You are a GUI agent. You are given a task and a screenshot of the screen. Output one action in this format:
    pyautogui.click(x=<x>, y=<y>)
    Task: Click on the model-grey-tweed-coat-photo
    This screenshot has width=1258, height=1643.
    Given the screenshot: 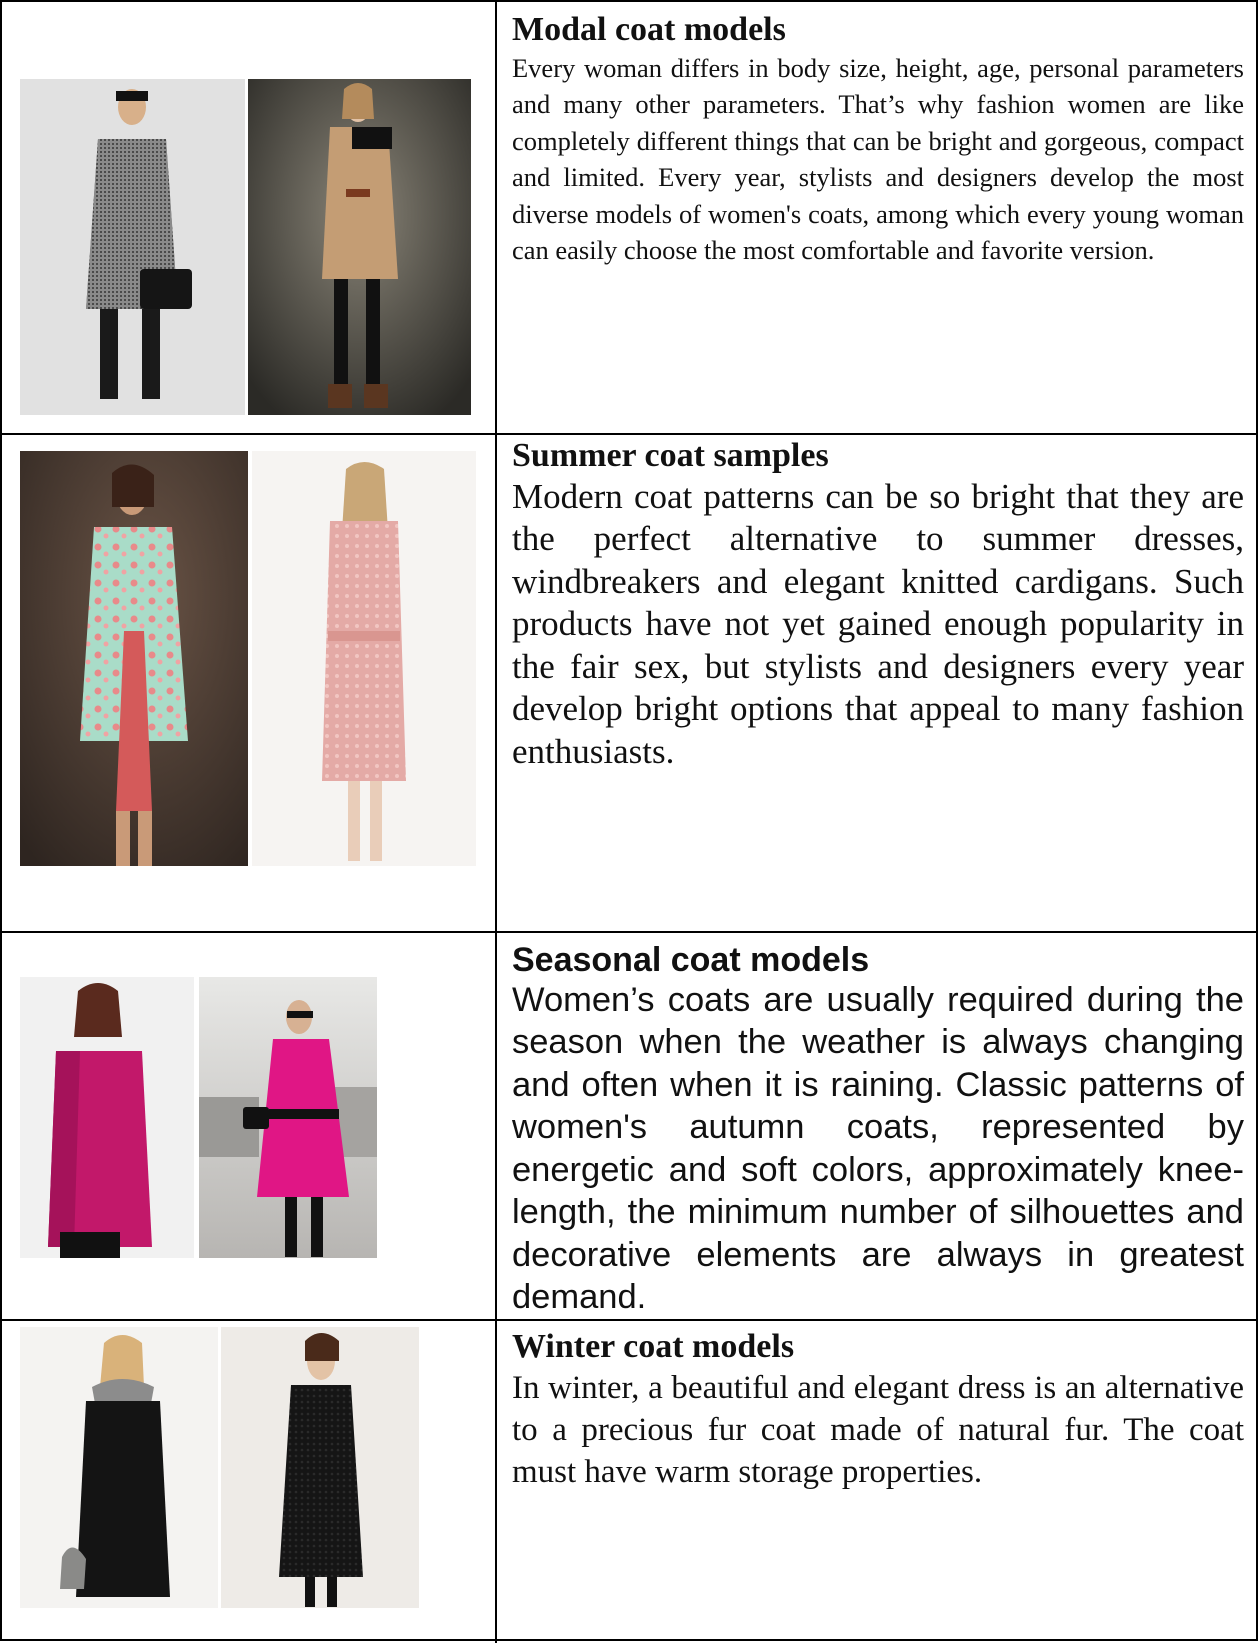 What is the action you would take?
    pyautogui.click(x=132, y=247)
    